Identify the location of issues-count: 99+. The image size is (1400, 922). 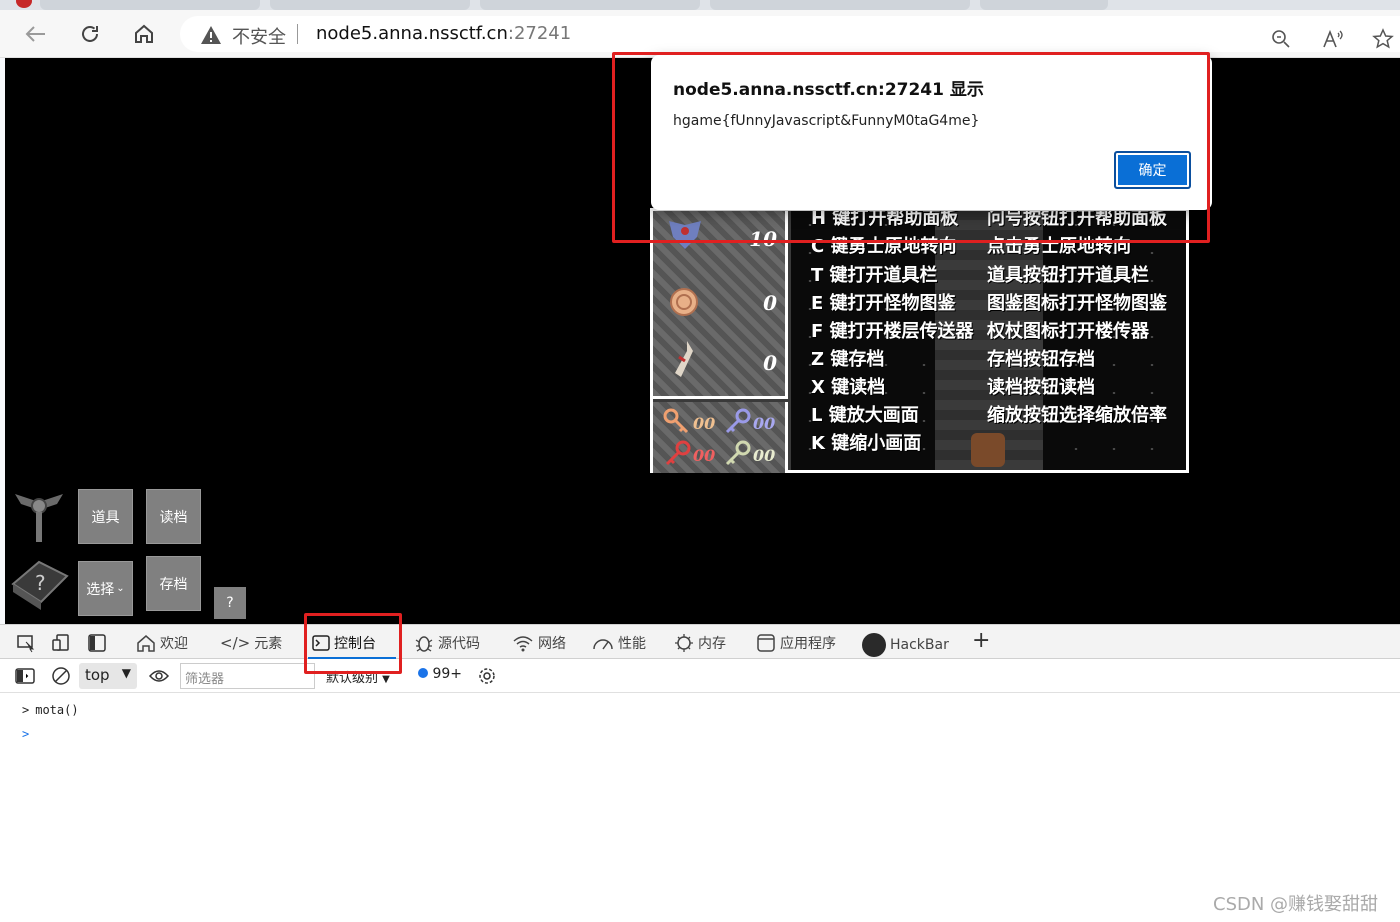
(447, 674).